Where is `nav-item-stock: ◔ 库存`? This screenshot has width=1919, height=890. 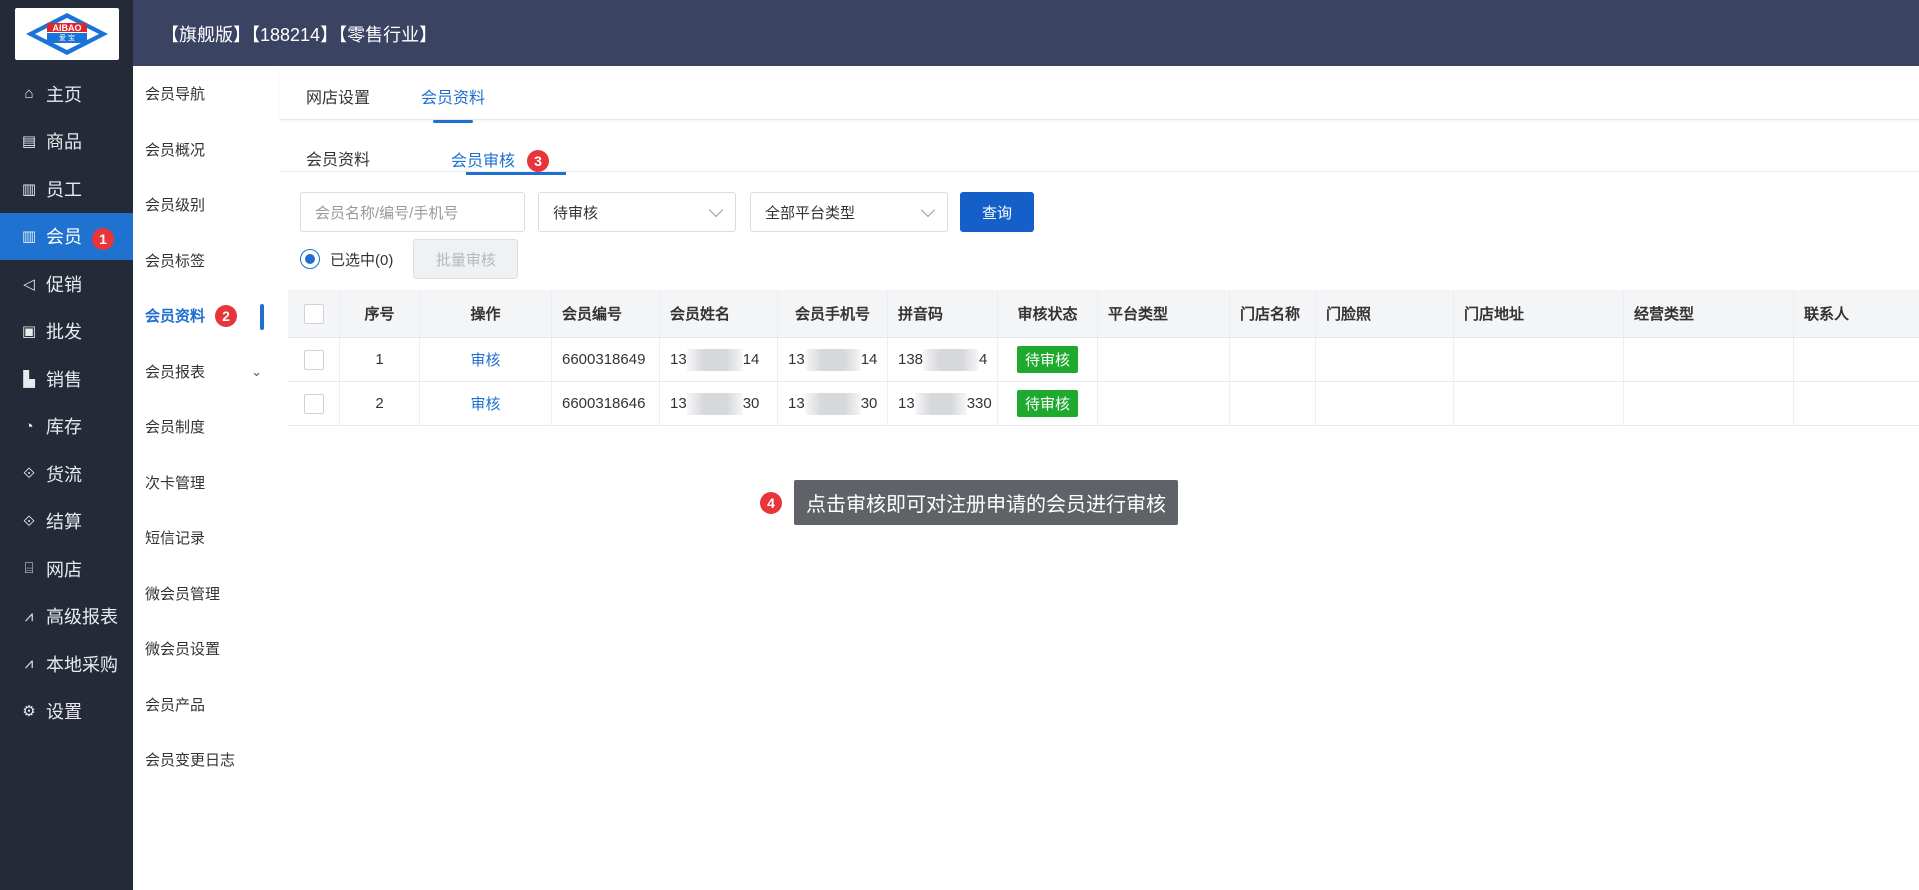
nav-item-stock: ◔ 库存 is located at coordinates (66, 427).